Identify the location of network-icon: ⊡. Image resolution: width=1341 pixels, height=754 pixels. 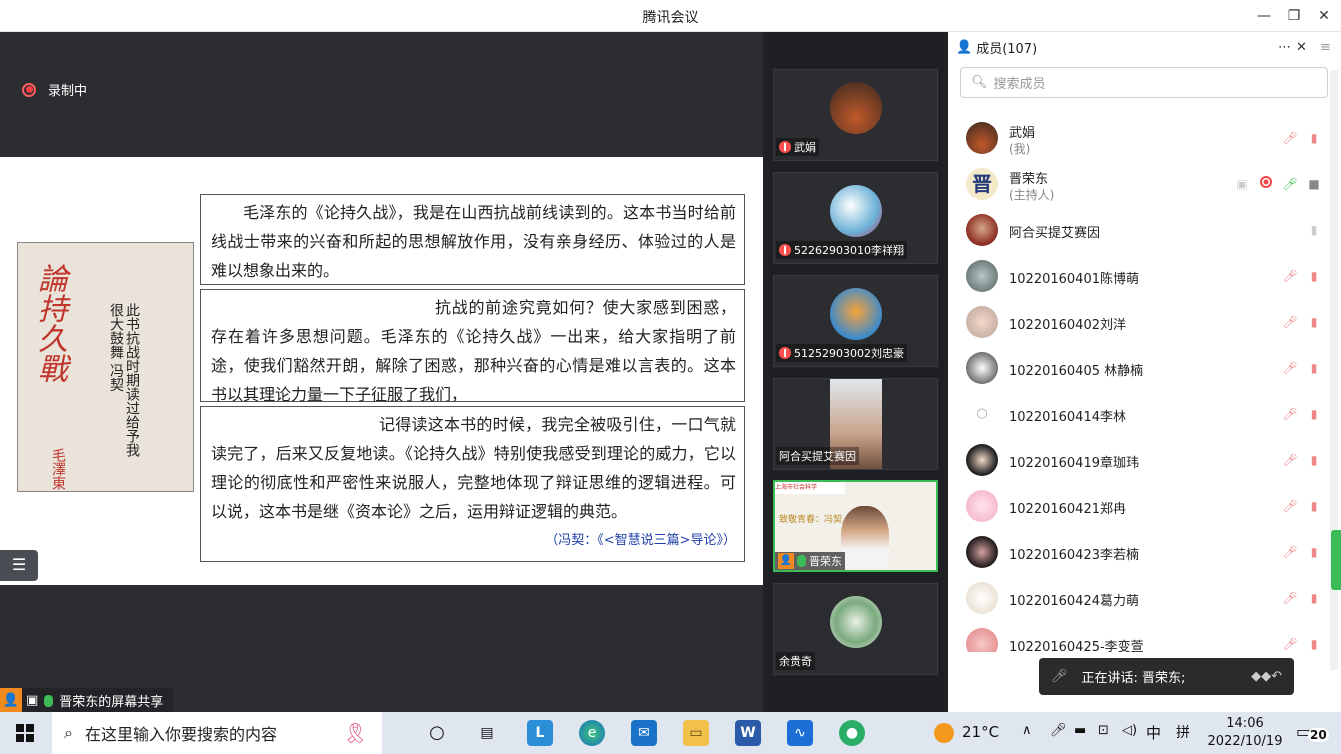
(1103, 730).